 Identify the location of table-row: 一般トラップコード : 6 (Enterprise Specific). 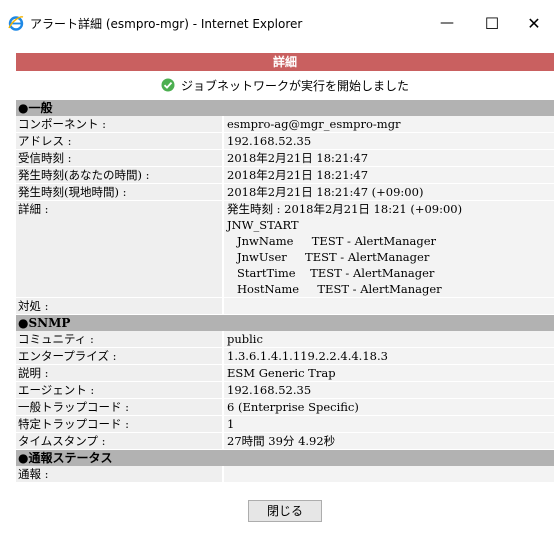
(285, 407).